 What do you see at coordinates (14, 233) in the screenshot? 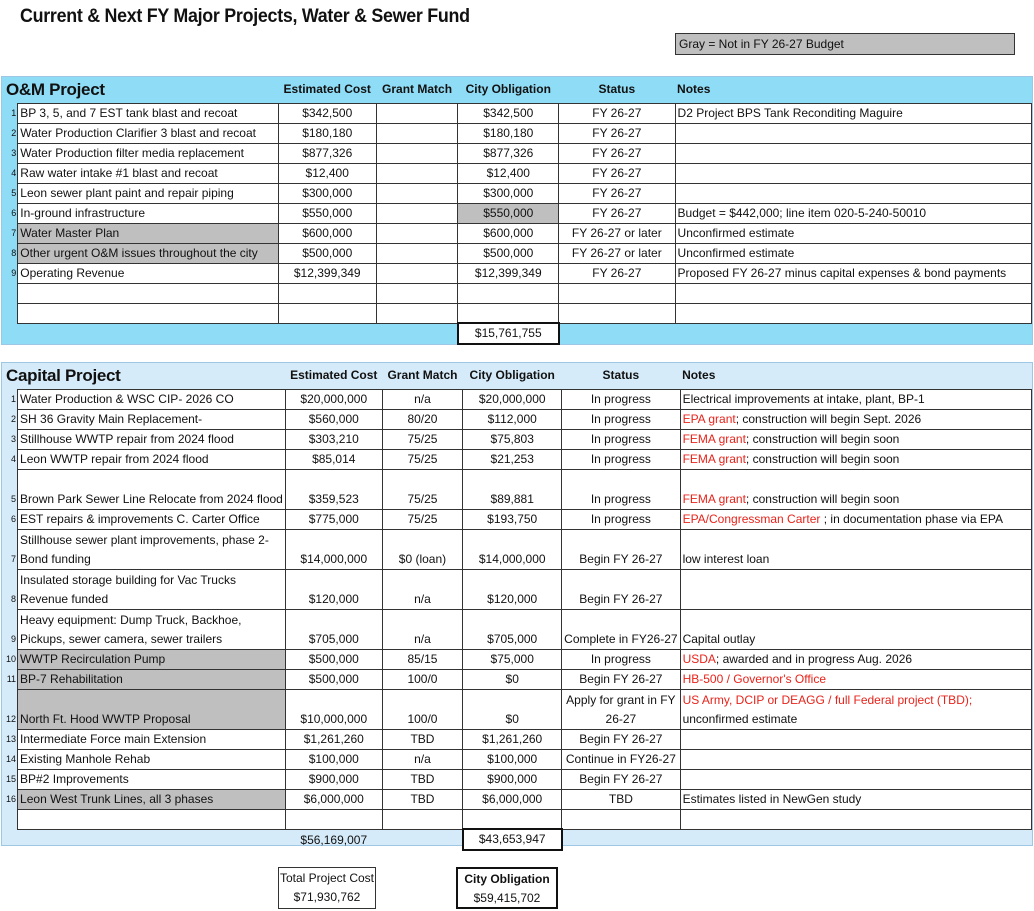
I see `row-number: 7` at bounding box center [14, 233].